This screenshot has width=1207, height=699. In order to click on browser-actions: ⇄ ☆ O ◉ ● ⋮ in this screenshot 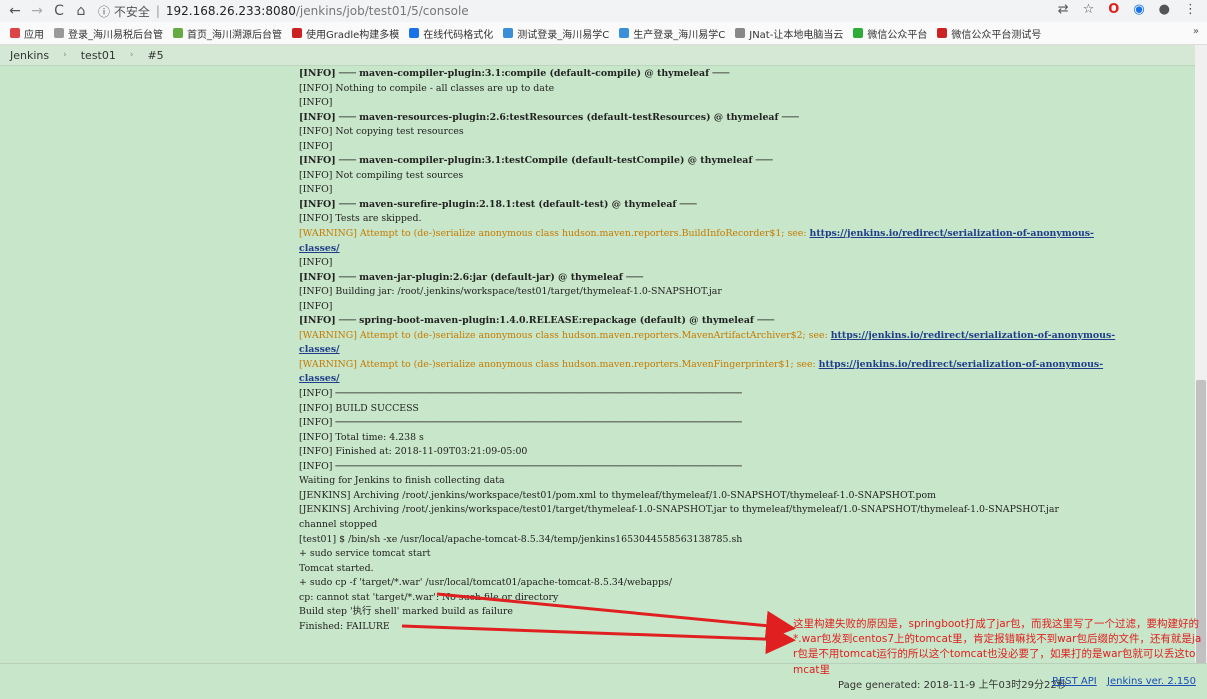, I will do `click(1127, 9)`.